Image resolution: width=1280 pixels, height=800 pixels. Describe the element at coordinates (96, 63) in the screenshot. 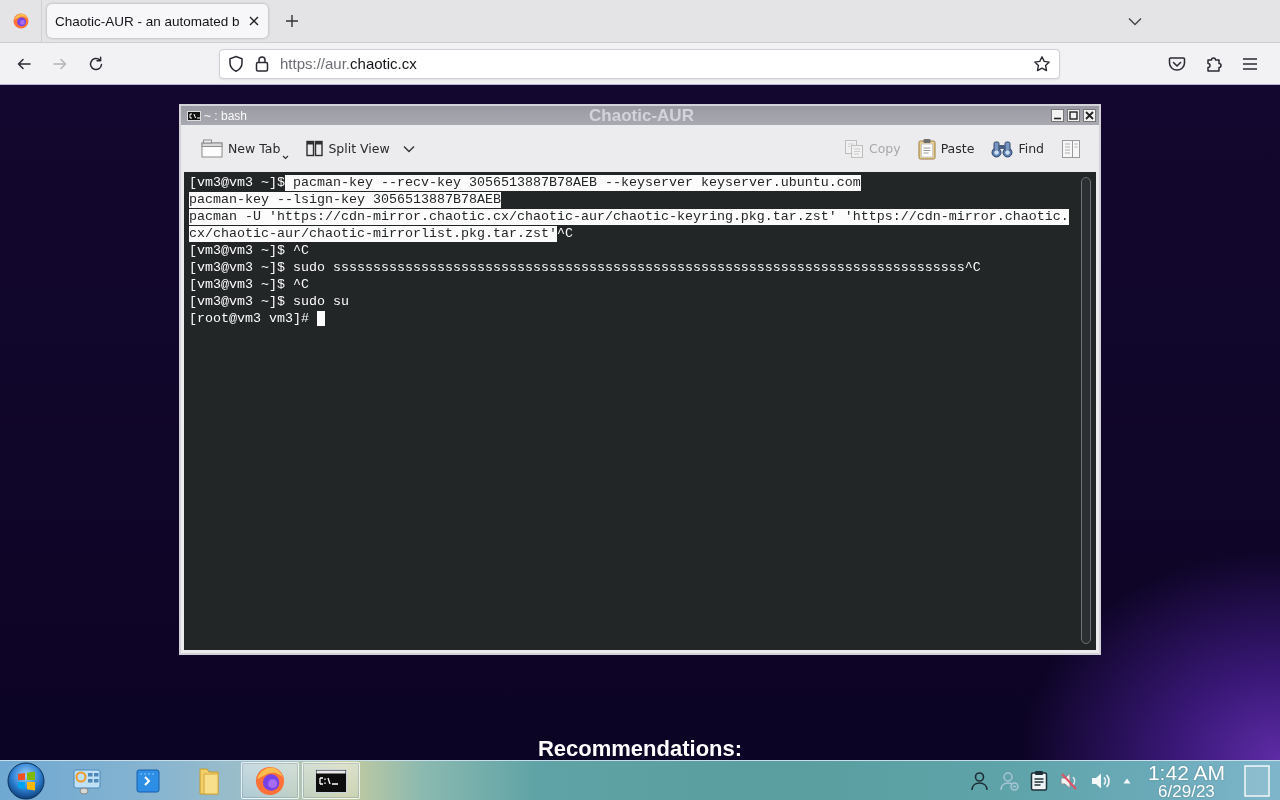

I see `reload-icon` at that location.